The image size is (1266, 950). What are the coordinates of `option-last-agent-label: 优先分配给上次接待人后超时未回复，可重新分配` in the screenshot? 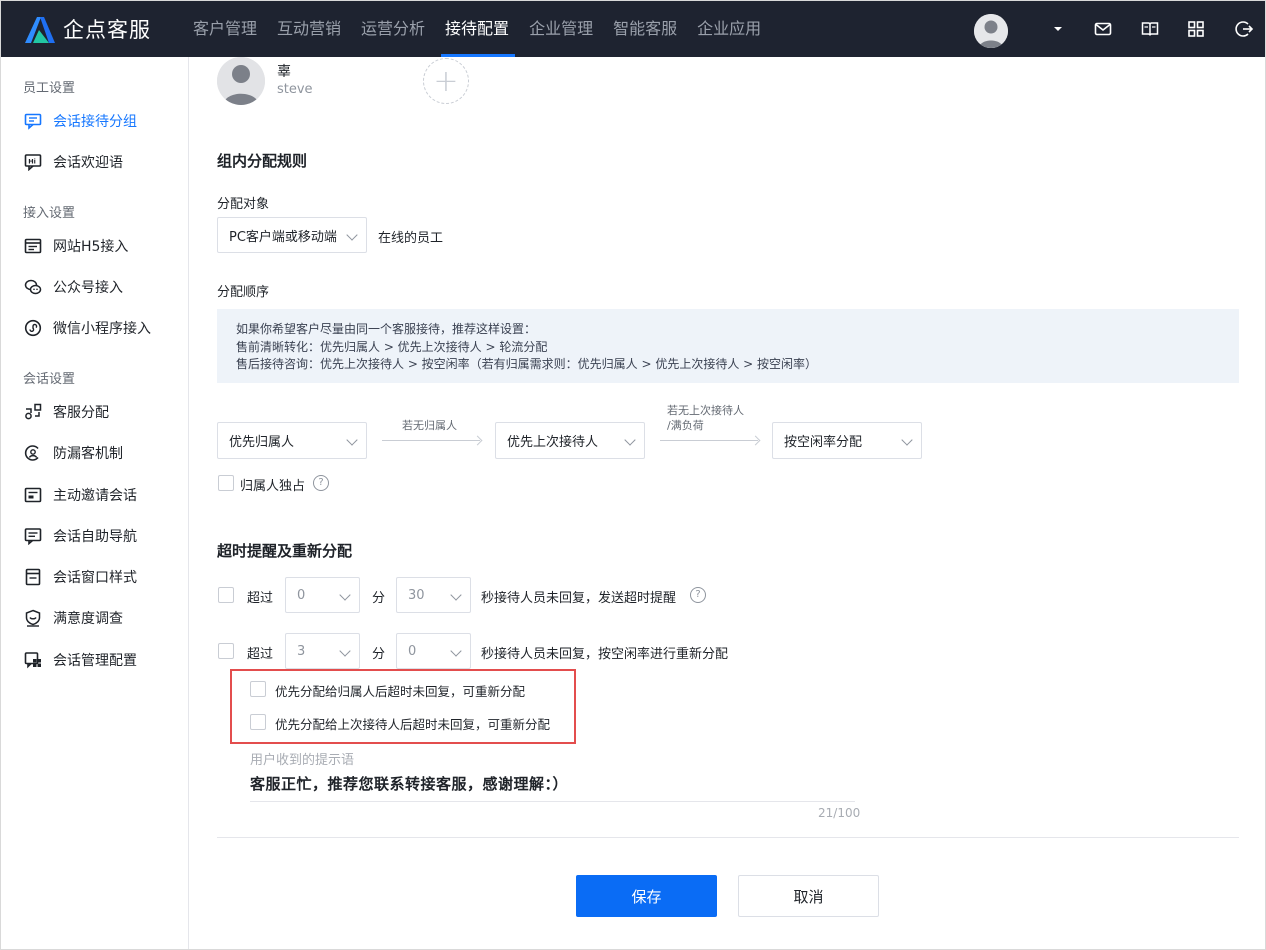 It's located at (413, 724).